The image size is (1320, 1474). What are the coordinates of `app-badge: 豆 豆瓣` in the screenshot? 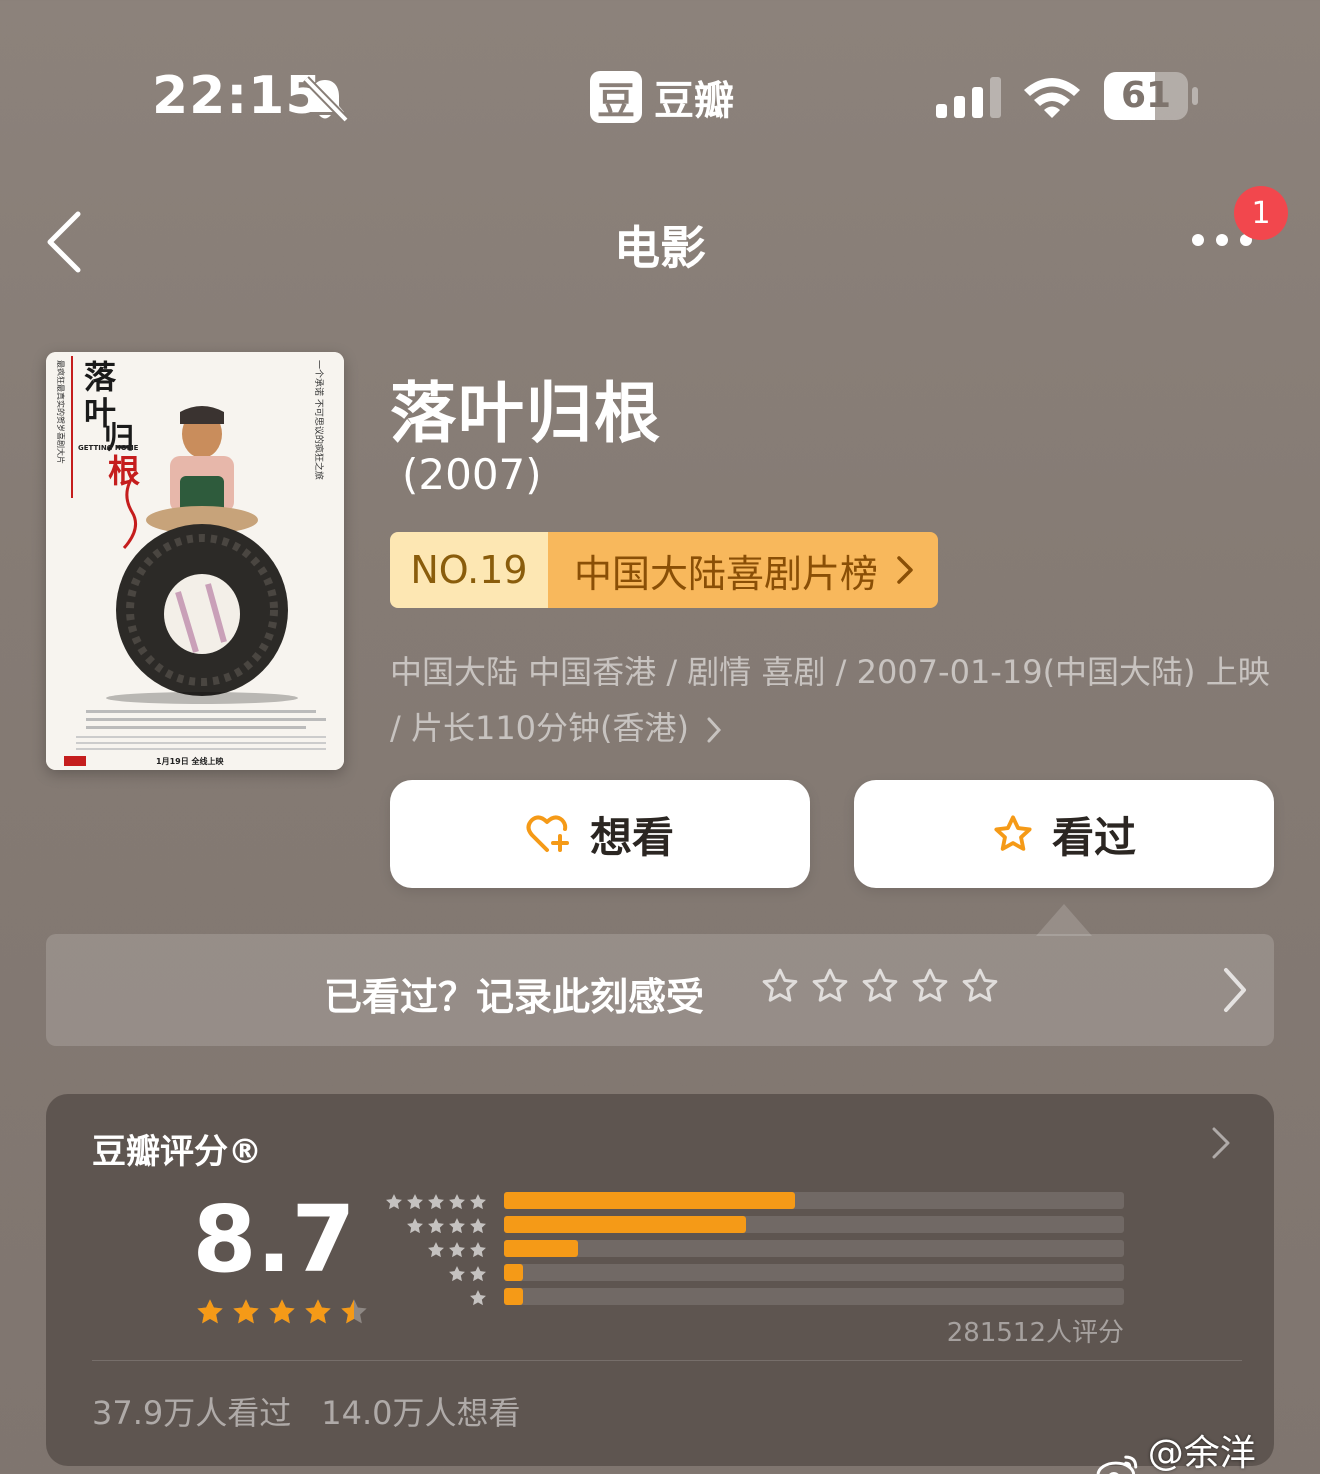 It's located at (662, 97).